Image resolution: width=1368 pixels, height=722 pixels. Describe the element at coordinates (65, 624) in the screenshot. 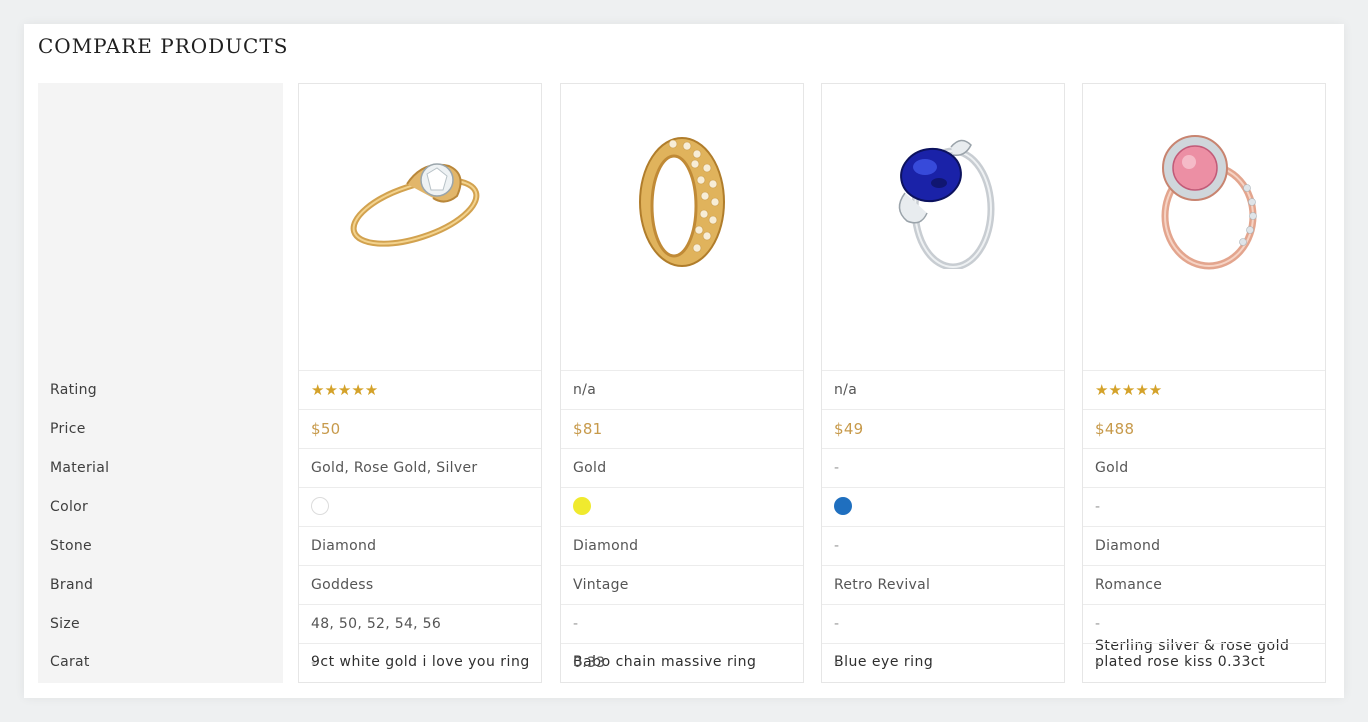

I see `label-size: Size` at that location.